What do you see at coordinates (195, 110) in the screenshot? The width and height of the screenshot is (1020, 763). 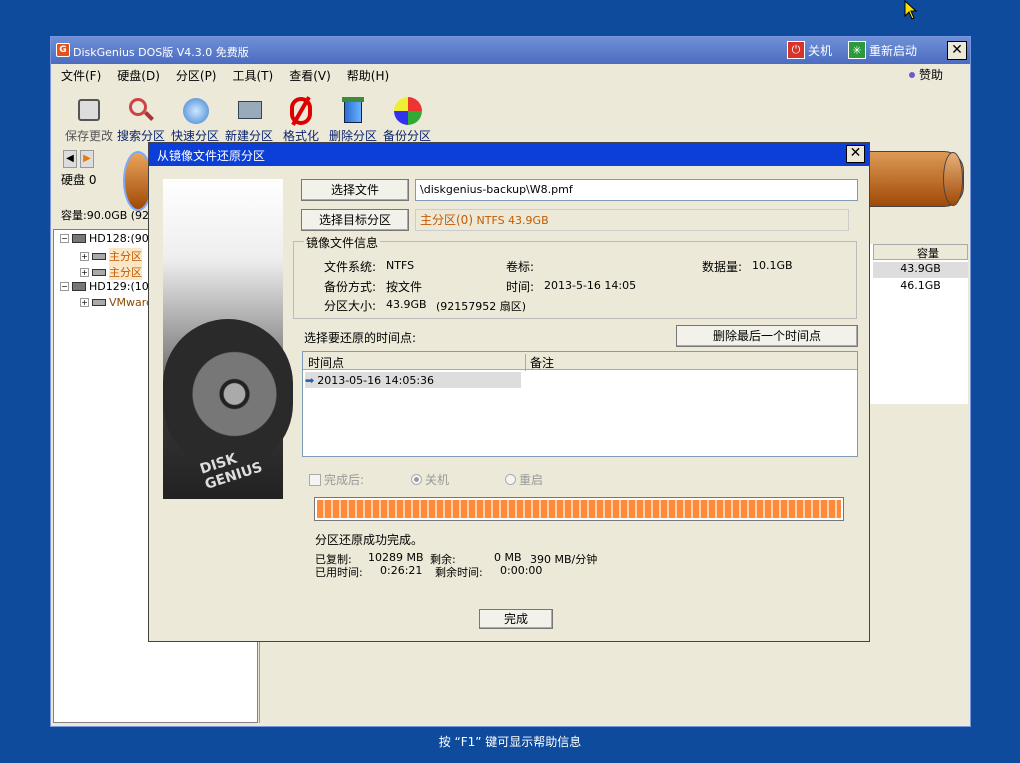 I see `quick-partition-icon` at bounding box center [195, 110].